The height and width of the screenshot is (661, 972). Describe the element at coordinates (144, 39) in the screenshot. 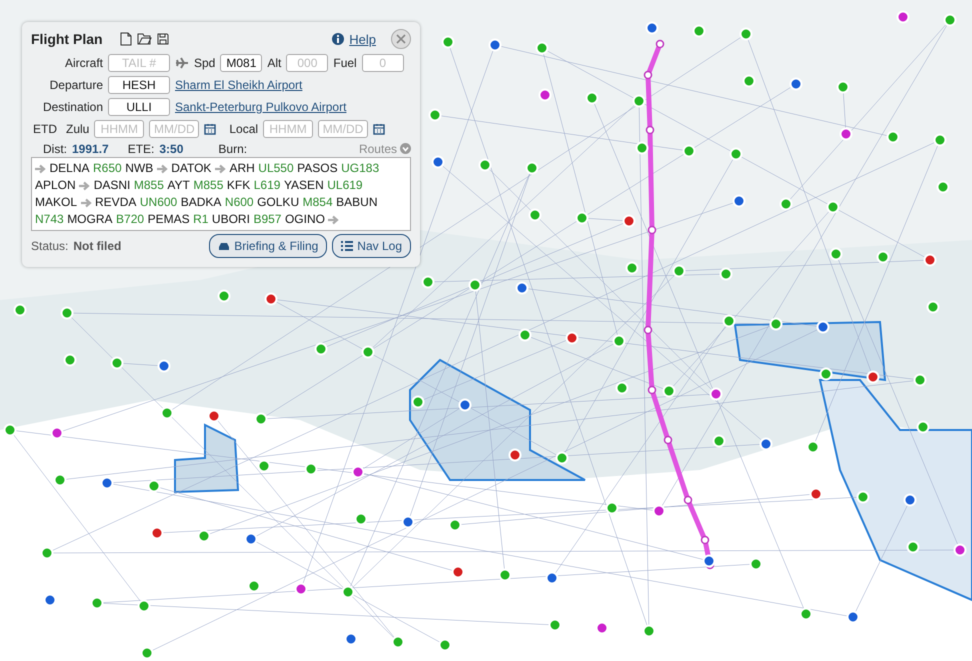

I see `folder-icon` at that location.